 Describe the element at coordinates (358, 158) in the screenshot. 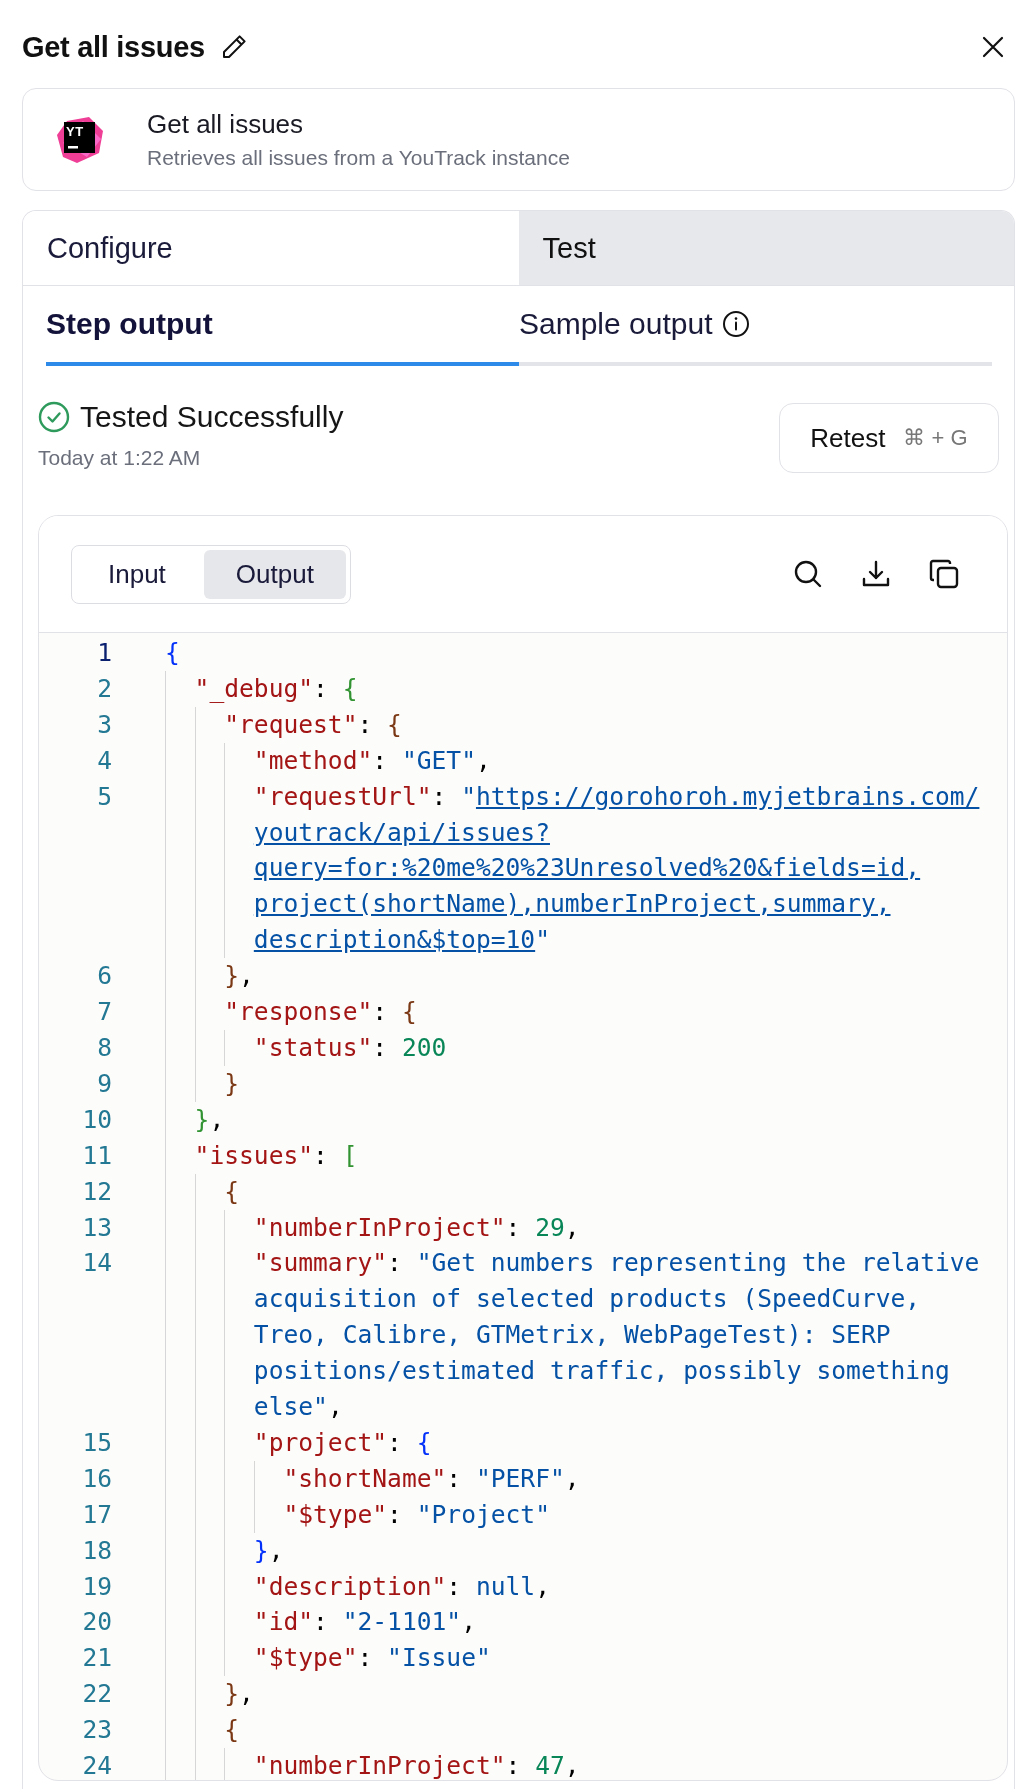

I see `app-description: Retrieves all issues from a YouTrack instance` at that location.